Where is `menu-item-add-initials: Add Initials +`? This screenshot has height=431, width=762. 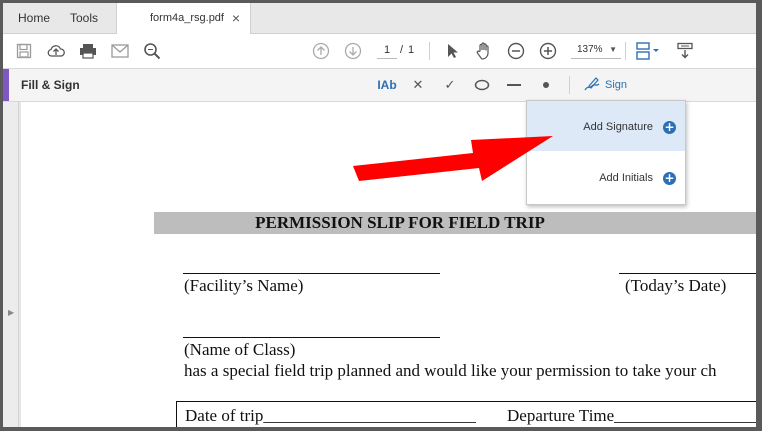 menu-item-add-initials: Add Initials + is located at coordinates (606, 177).